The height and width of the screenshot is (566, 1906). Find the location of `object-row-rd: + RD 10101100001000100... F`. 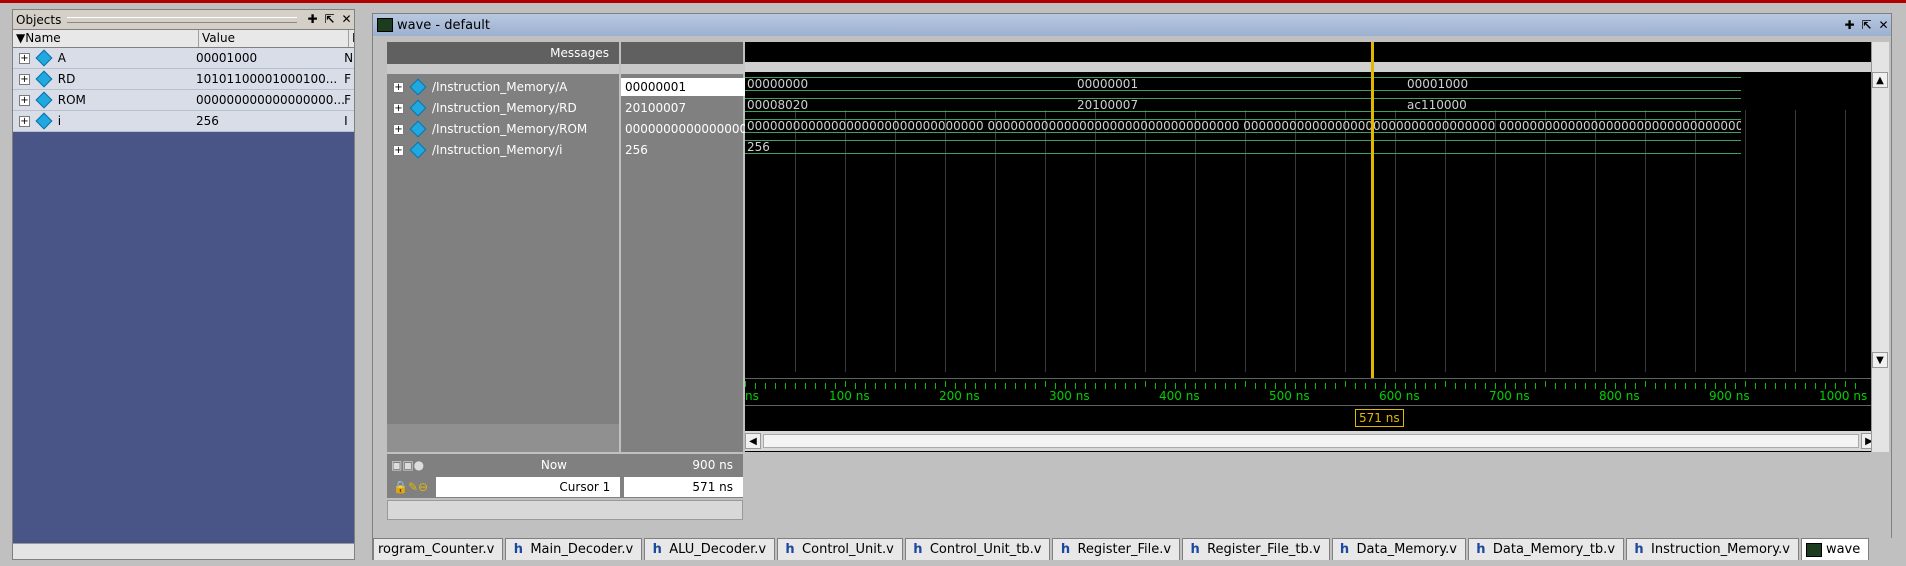

object-row-rd: + RD 10101100001000100... F is located at coordinates (183, 79).